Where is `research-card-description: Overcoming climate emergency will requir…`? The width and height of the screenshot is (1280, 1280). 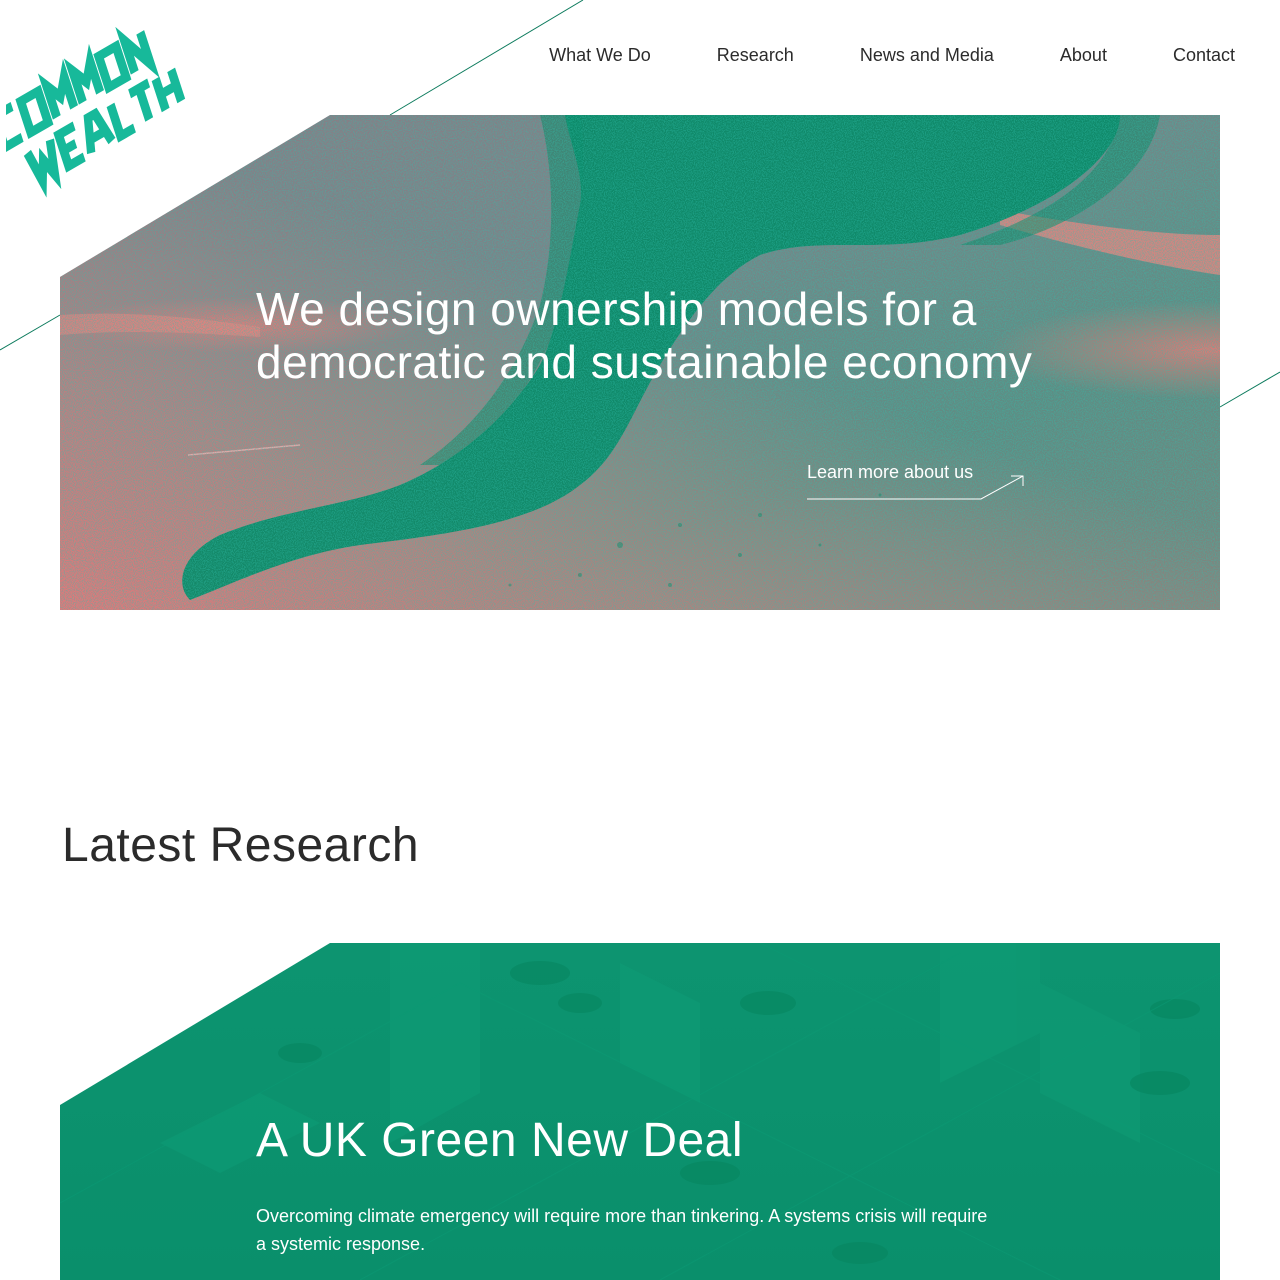 research-card-description: Overcoming climate emergency will requir… is located at coordinates (622, 1230).